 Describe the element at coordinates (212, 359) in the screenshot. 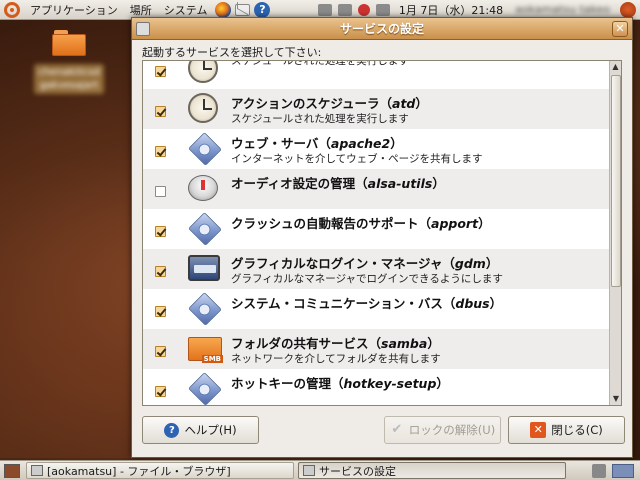

I see `samba-badge: SMB` at that location.